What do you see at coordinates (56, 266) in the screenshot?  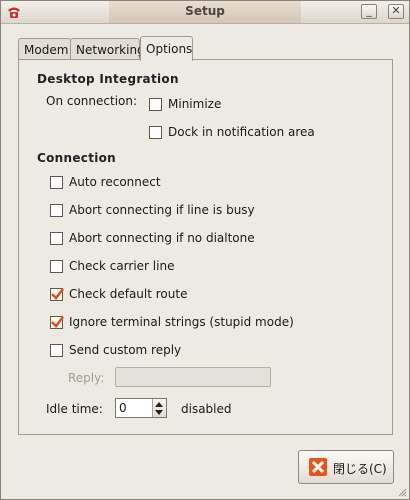 I see `check-carrier-checkbox-box` at bounding box center [56, 266].